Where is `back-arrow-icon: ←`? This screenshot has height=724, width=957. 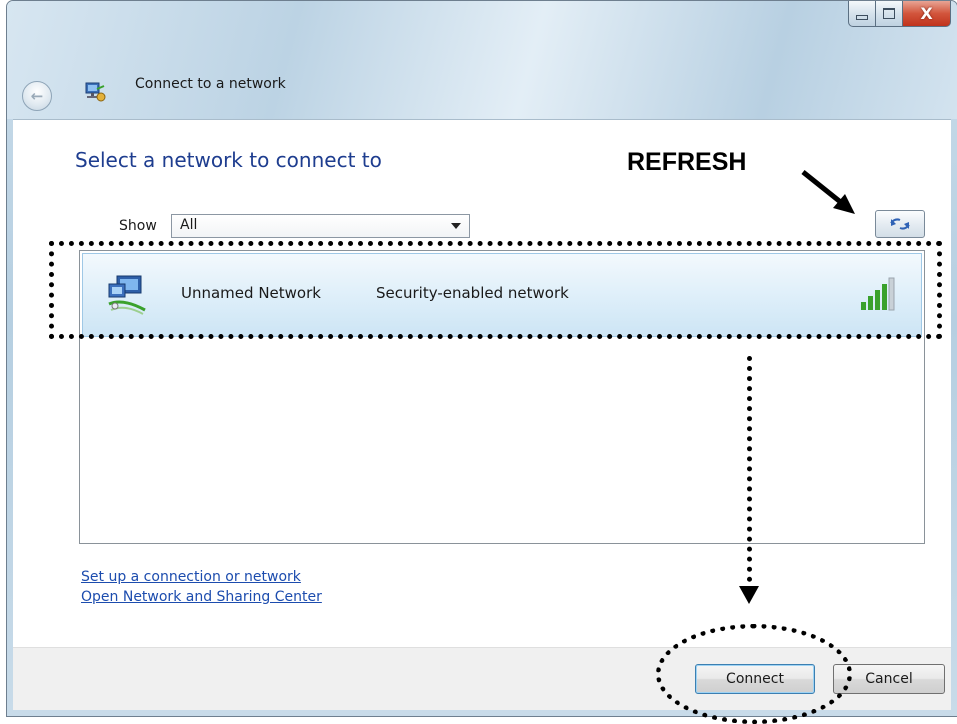
back-arrow-icon: ← is located at coordinates (37, 96).